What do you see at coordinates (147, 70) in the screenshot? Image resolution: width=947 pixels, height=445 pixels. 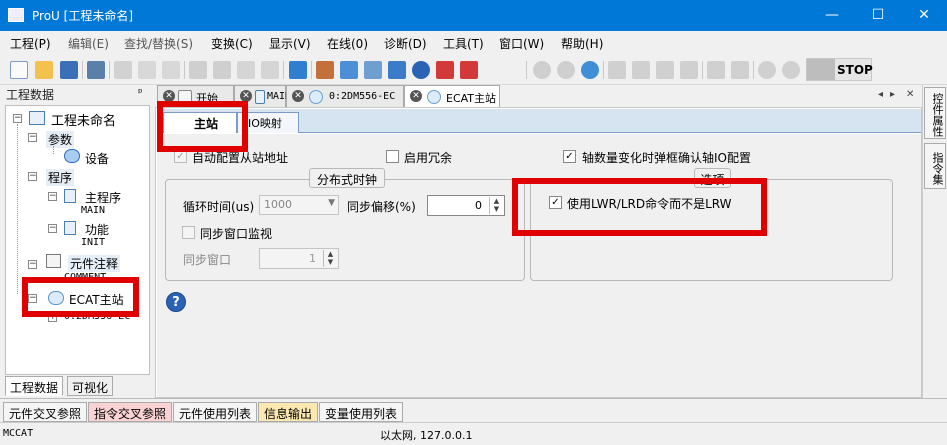 I see `copy-icon` at bounding box center [147, 70].